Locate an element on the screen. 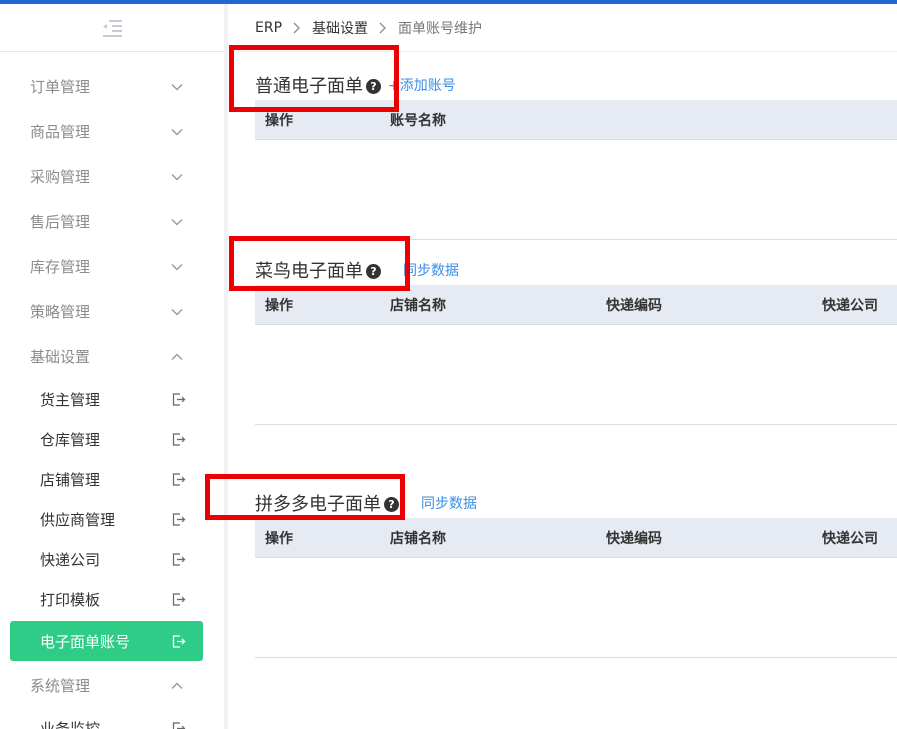  sidebar-group-label: 系统管理 is located at coordinates (60, 686).